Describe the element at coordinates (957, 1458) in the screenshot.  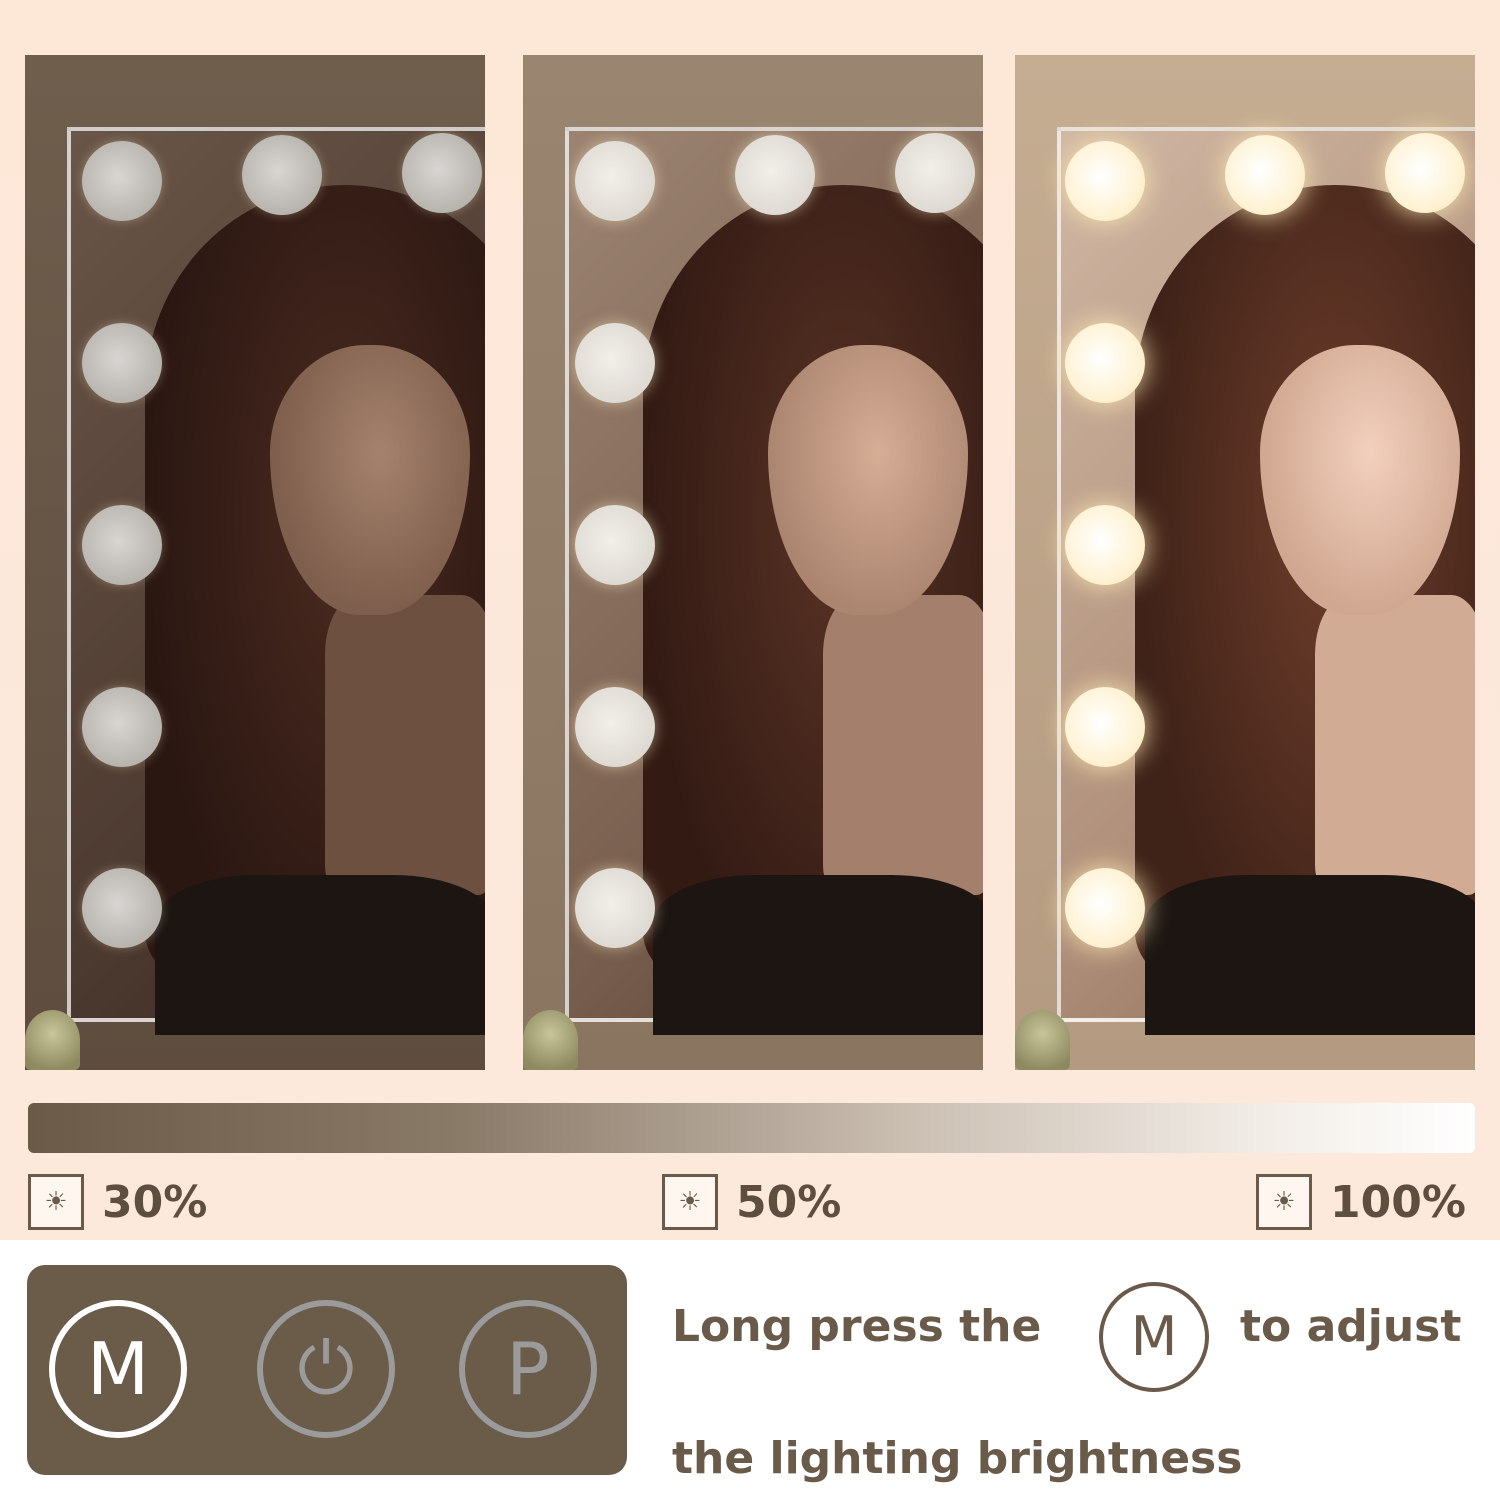
I see `instruction-line-2: the lighting brightness` at that location.